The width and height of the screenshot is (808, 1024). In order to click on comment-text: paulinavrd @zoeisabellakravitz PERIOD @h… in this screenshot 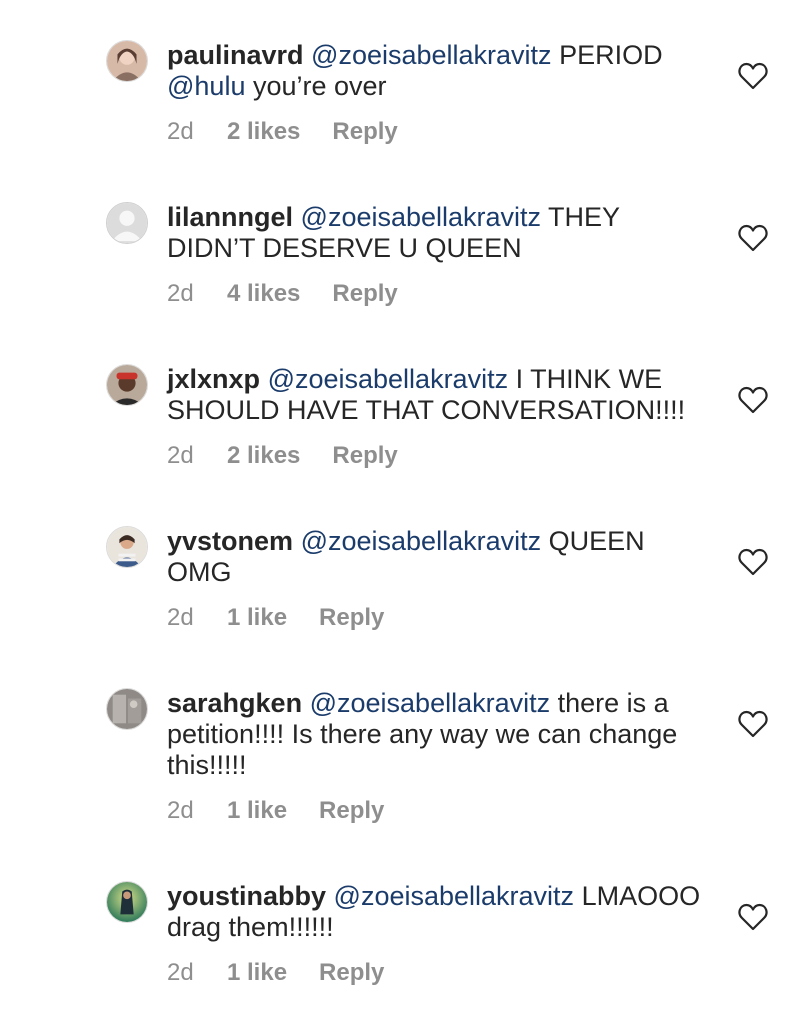, I will do `click(437, 71)`.